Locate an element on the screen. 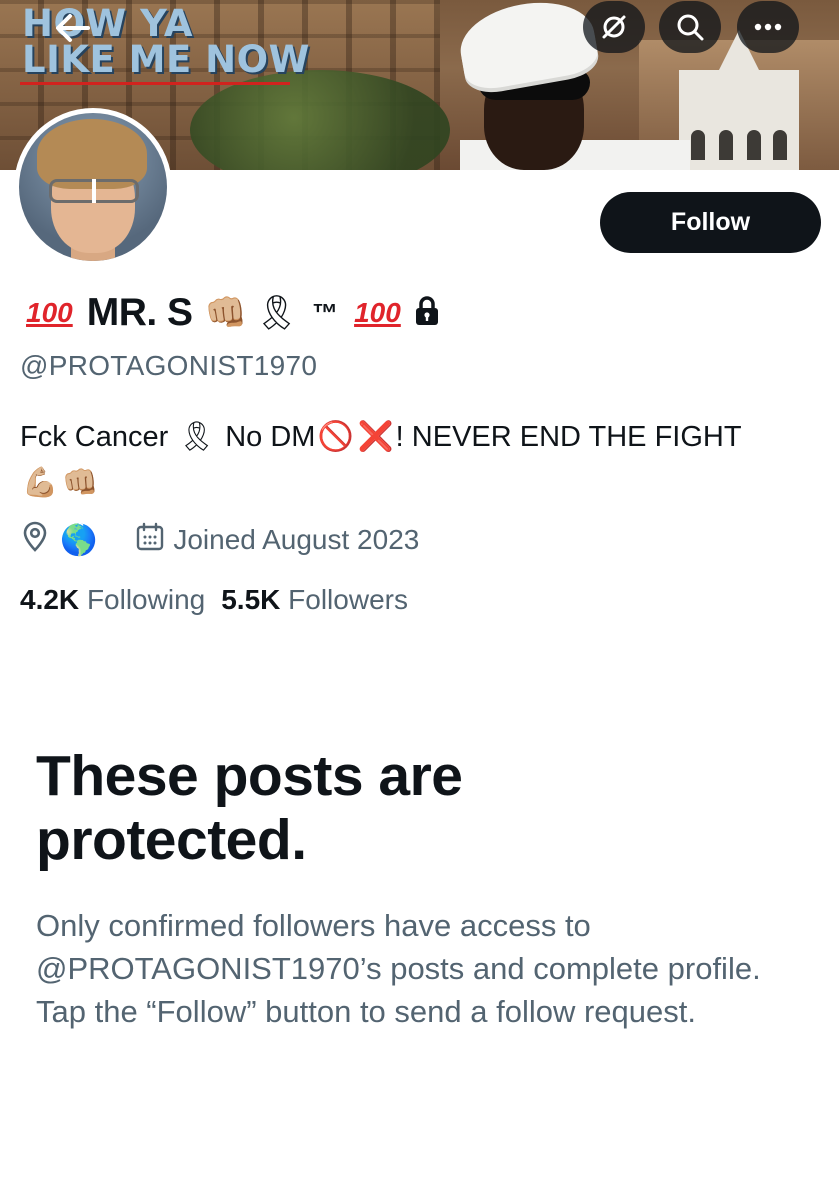  back-button is located at coordinates (72, 28).